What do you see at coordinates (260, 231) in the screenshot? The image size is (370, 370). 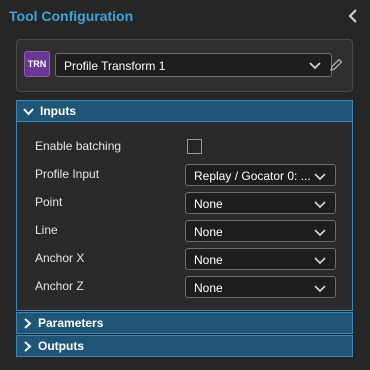 I see `line-select: None` at bounding box center [260, 231].